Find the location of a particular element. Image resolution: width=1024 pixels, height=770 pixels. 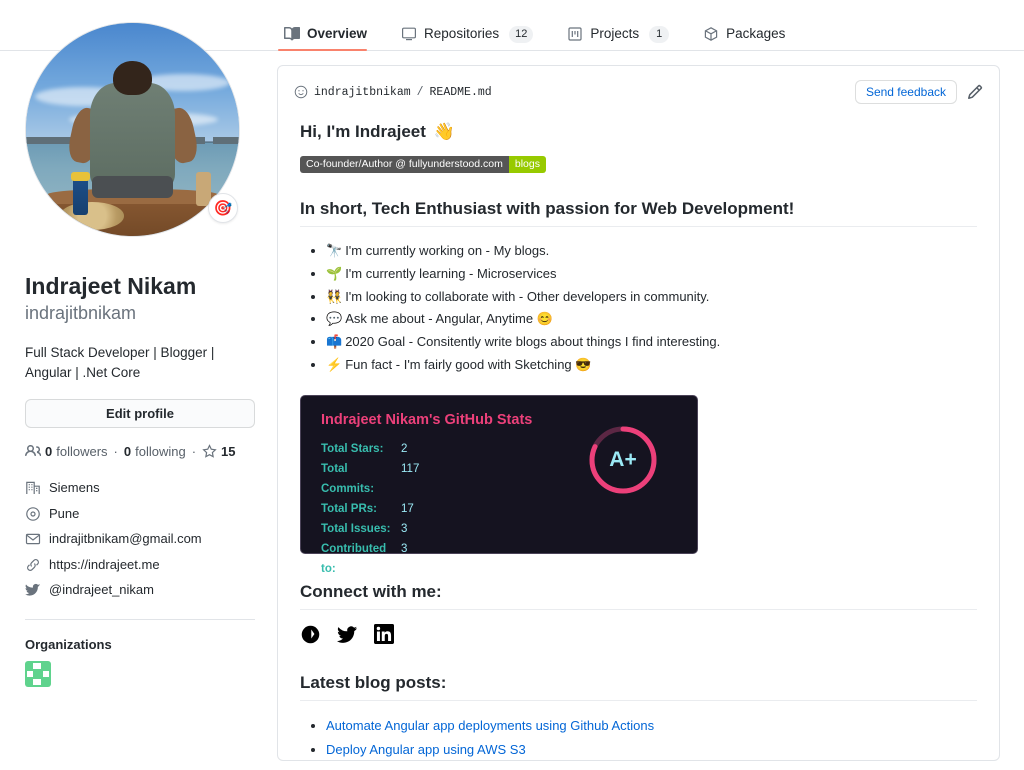

organization-icon is located at coordinates (33, 488).